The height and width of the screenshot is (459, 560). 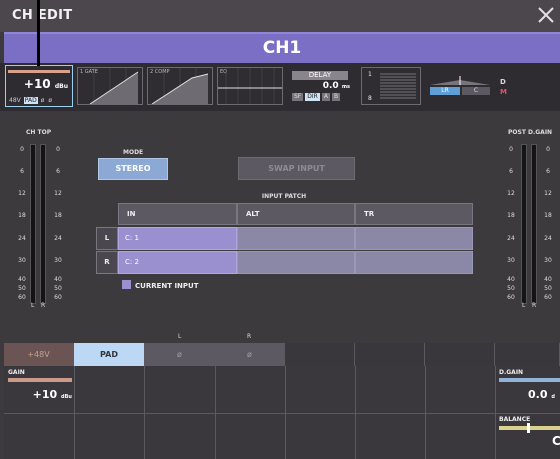 What do you see at coordinates (58, 149) in the screenshot?
I see `left-scale-r-0: 0` at bounding box center [58, 149].